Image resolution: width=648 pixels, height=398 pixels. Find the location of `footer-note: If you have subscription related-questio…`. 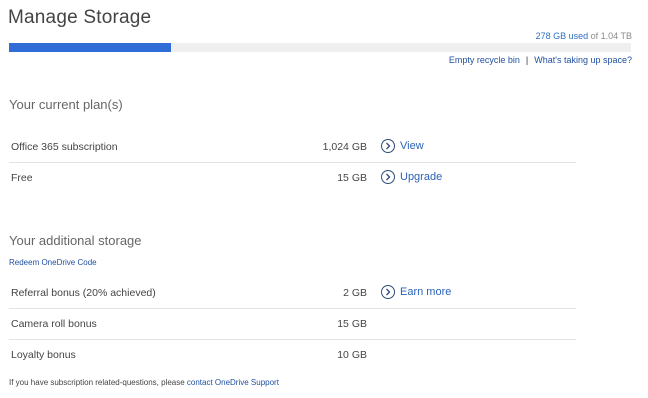

footer-note: If you have subscription related-questio… is located at coordinates (144, 382).